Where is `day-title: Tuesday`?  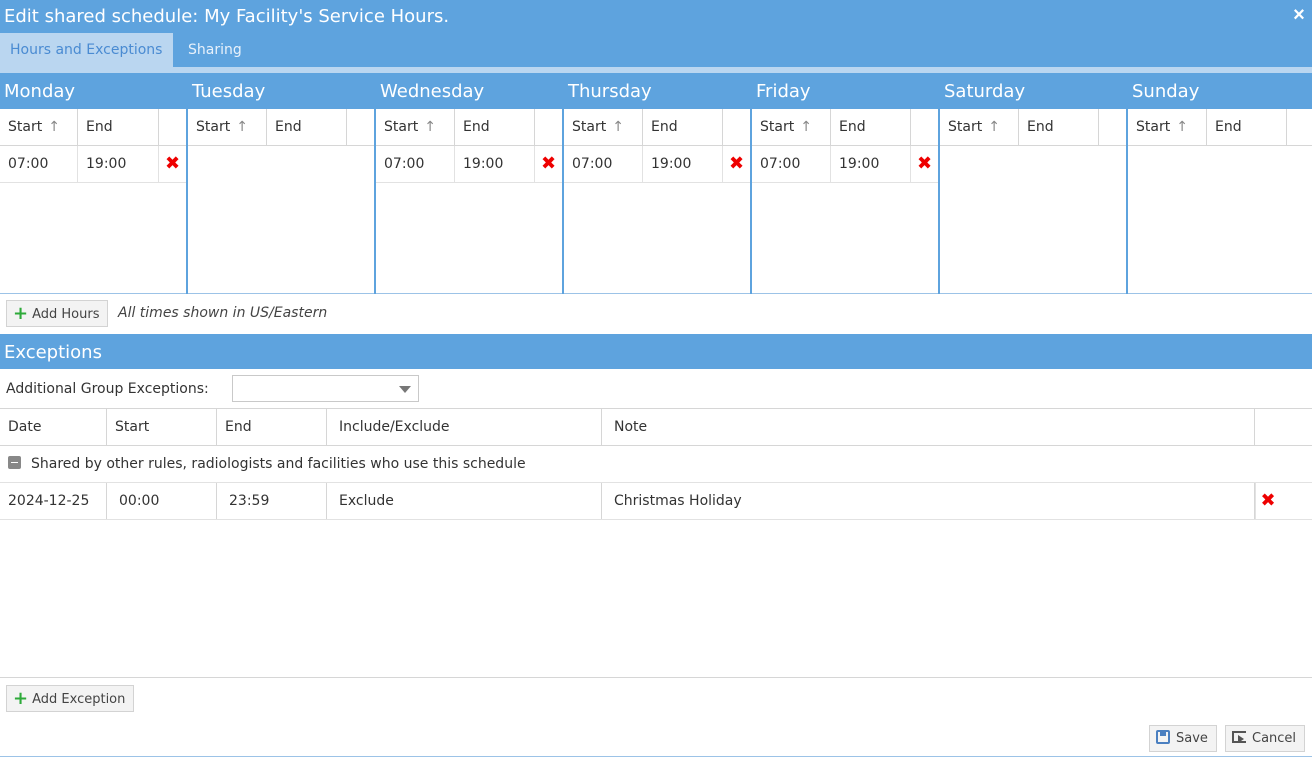
day-title: Tuesday is located at coordinates (281, 91).